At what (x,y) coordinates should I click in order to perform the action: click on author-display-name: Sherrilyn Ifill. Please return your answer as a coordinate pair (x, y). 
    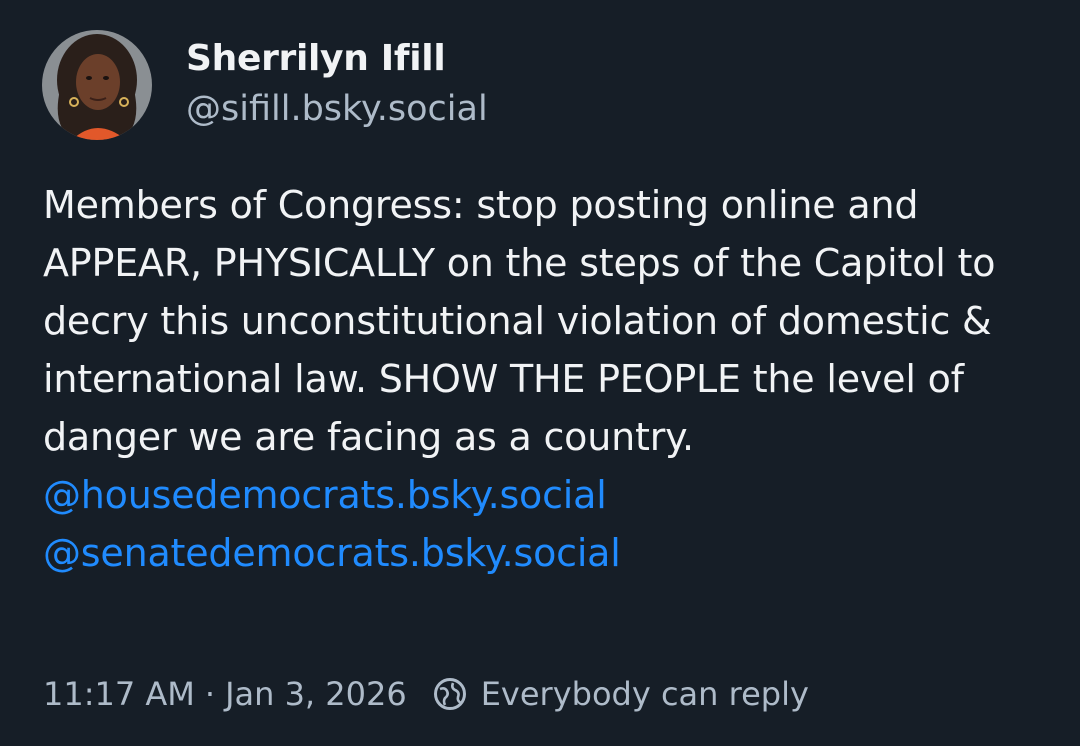
    Looking at the image, I should click on (337, 59).